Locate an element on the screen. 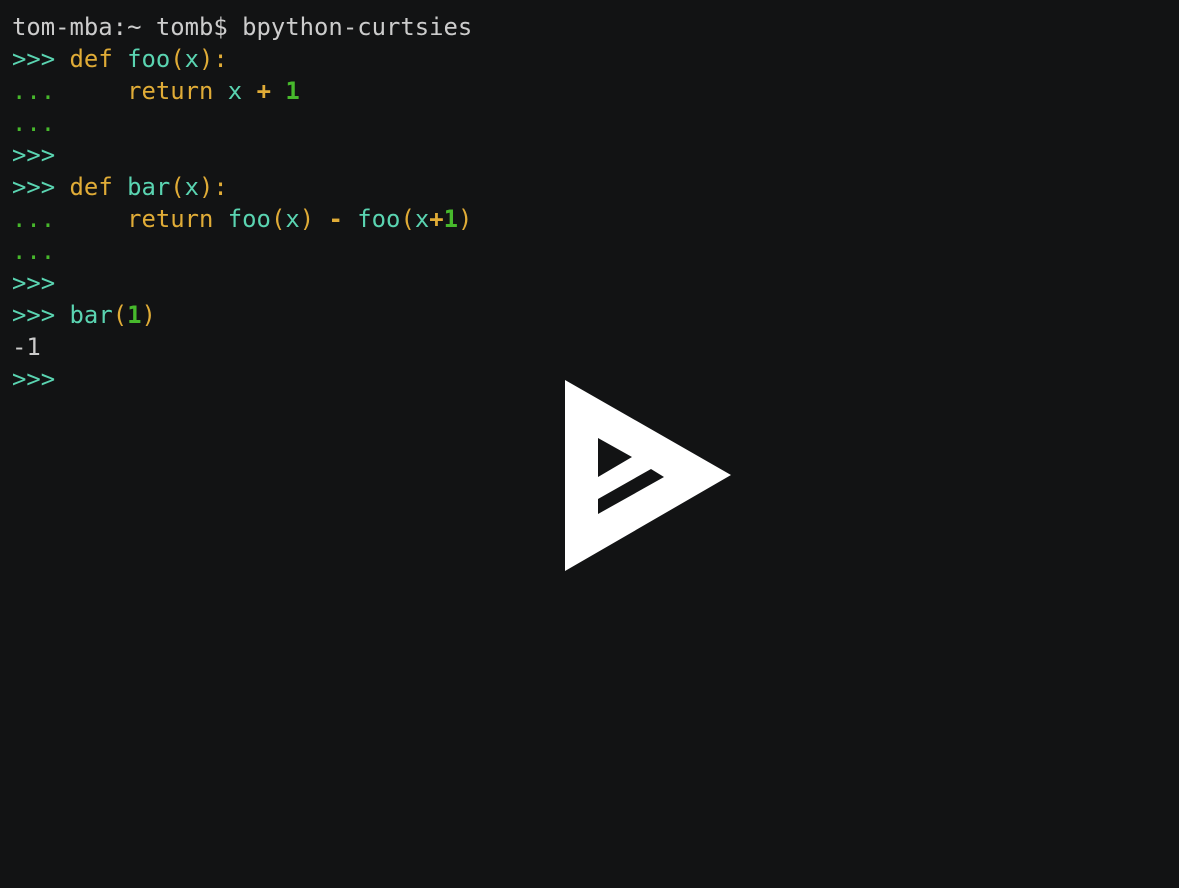 Image resolution: width=1179 pixels, height=888 pixels. terminal-line: ... return foo(x) - foo(x+1) is located at coordinates (242, 219).